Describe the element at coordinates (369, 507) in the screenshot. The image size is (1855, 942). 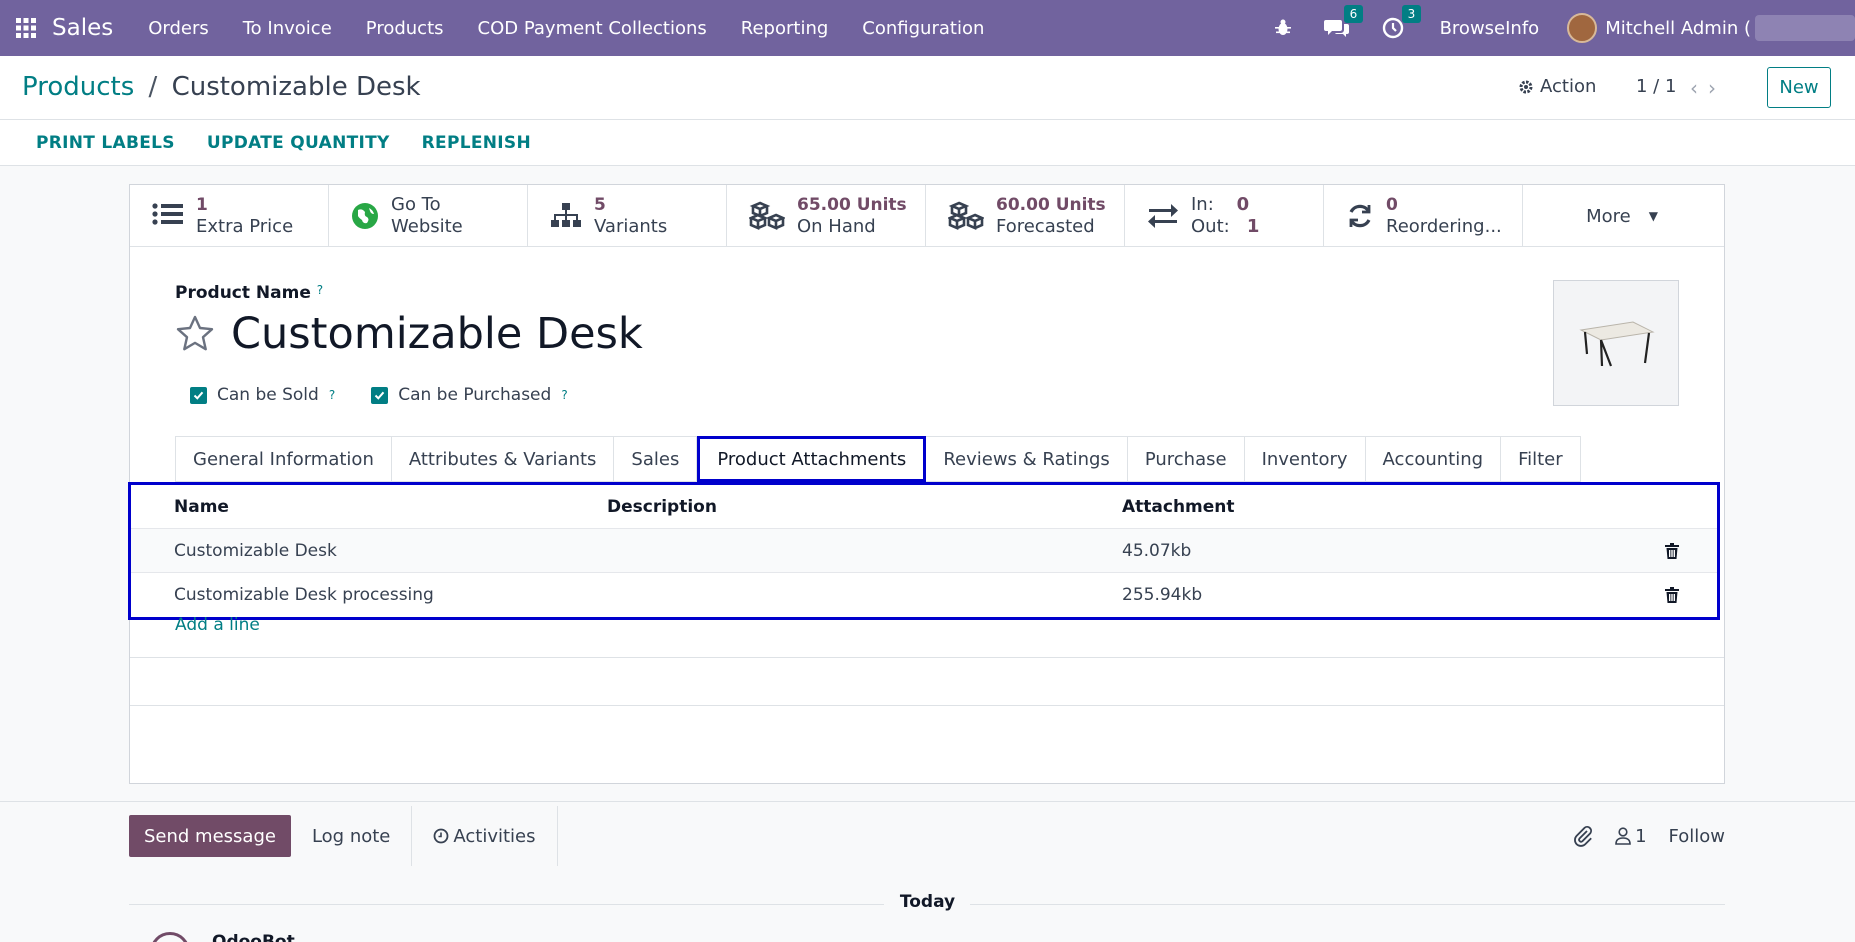
I see `column-header-name: Name` at that location.